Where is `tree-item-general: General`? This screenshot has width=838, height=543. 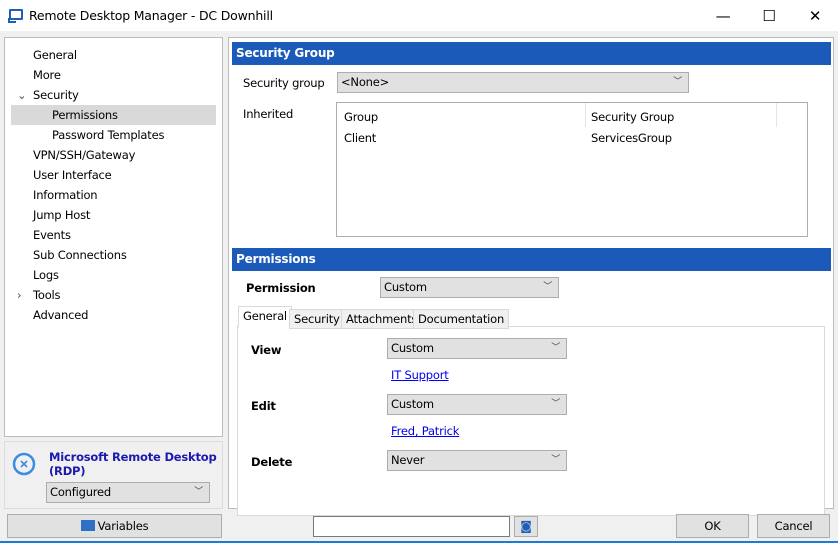 tree-item-general: General is located at coordinates (112, 55).